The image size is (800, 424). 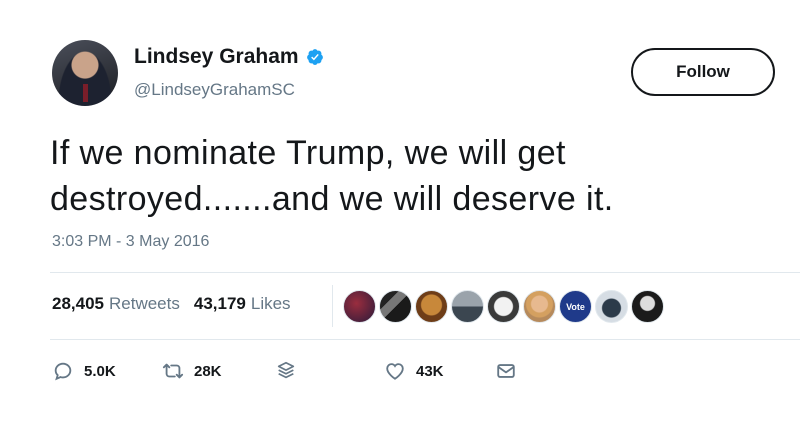 I want to click on stack-action, so click(x=286, y=371).